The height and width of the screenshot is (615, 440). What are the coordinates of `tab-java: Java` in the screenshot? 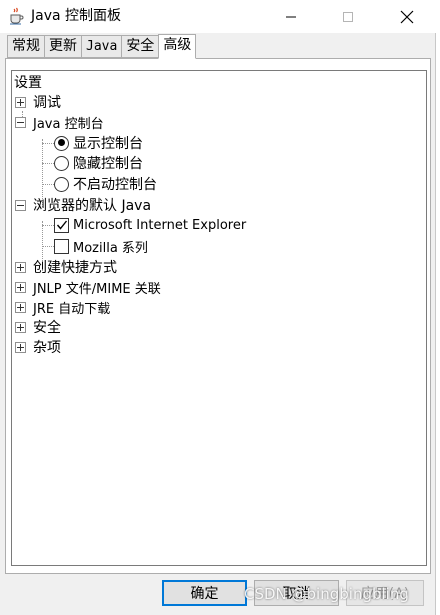 It's located at (101, 46).